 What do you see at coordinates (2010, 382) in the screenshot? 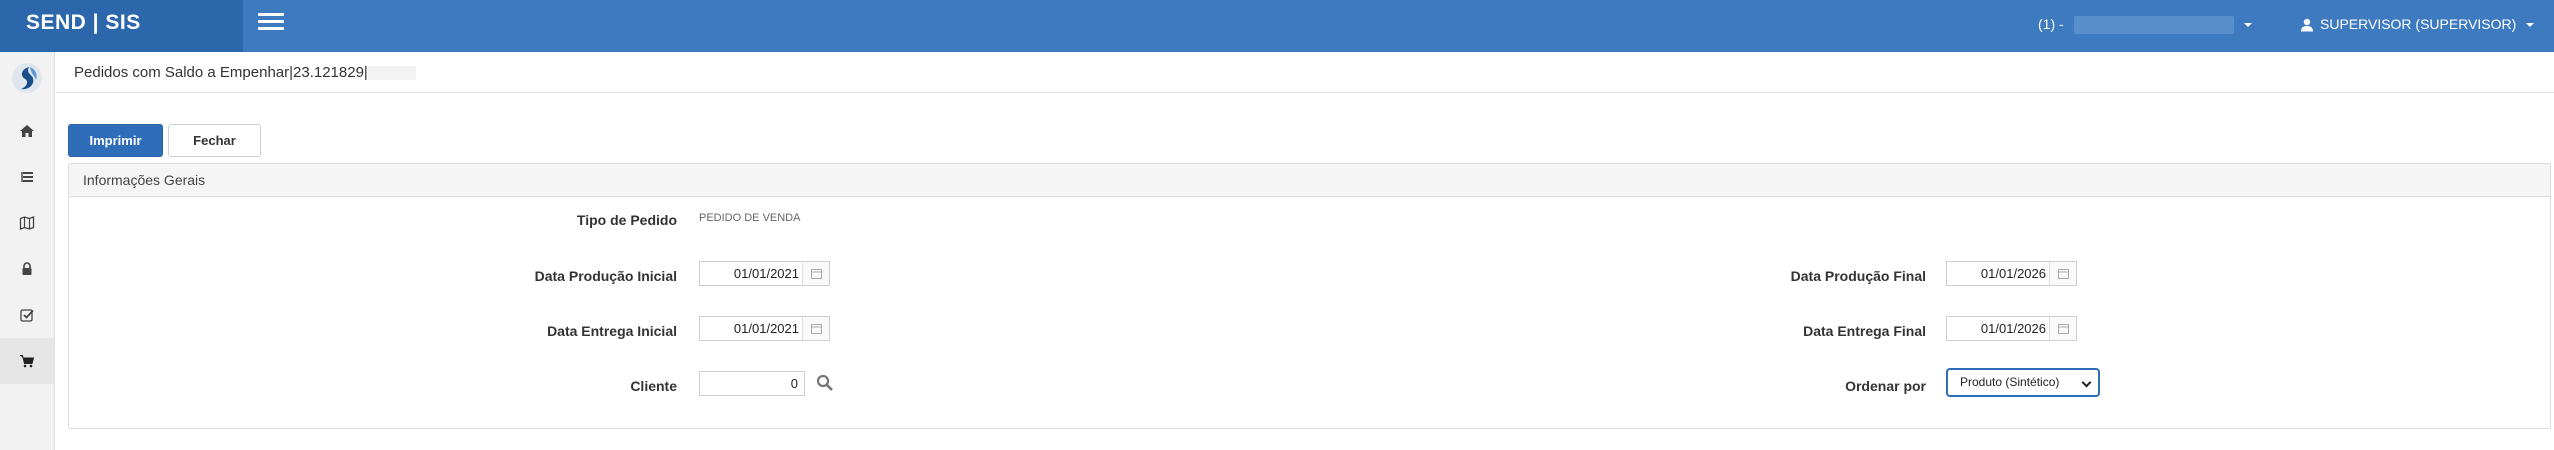
I see `ordenar-value: Produto (Sintético)` at bounding box center [2010, 382].